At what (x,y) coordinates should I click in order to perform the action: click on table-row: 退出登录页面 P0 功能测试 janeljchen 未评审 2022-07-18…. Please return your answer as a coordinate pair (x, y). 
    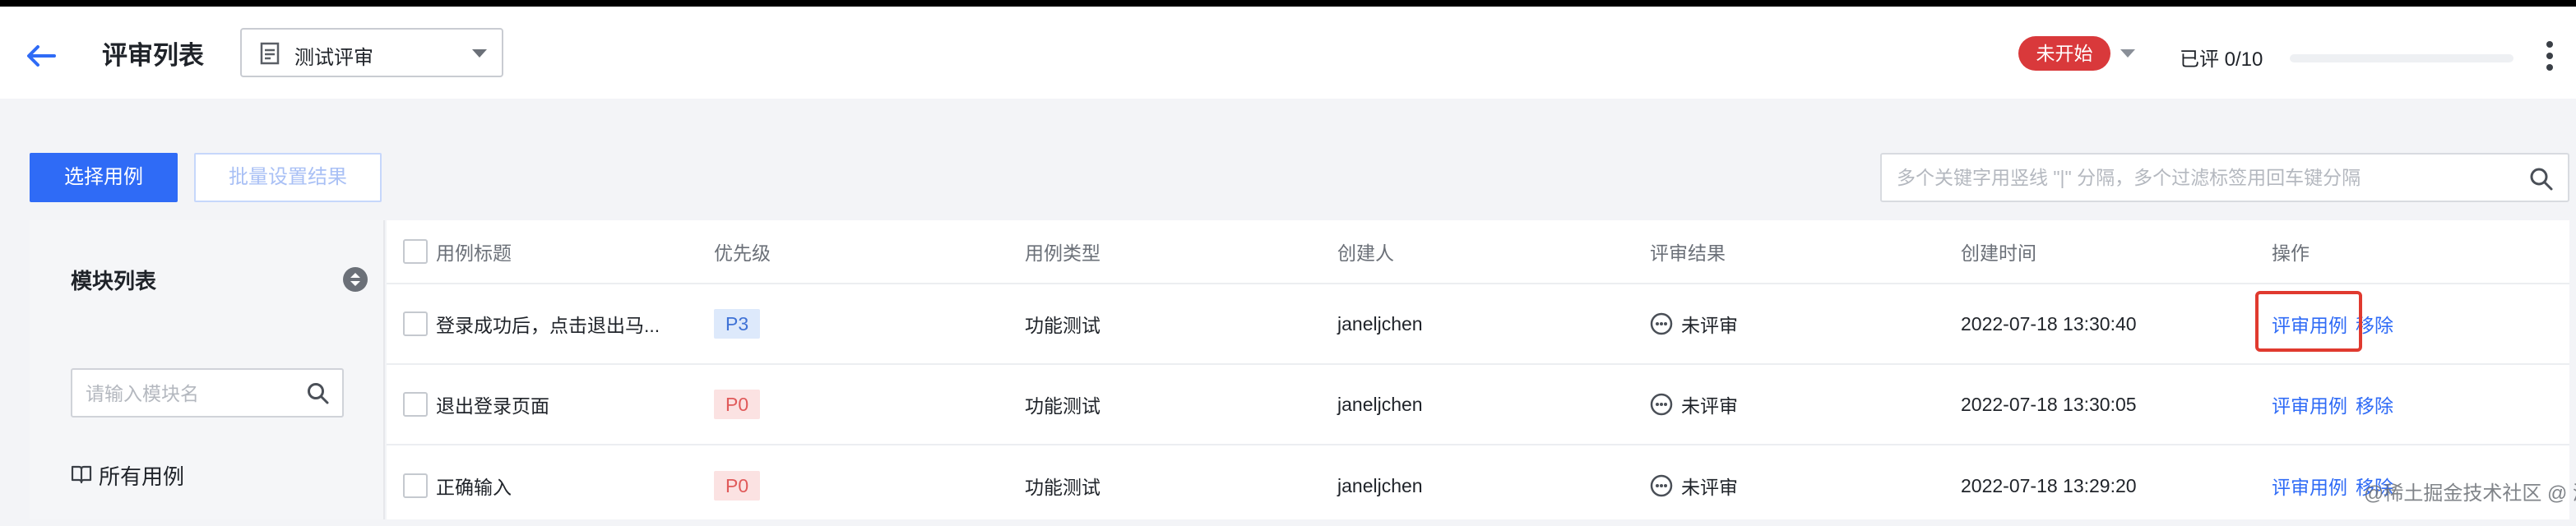
    Looking at the image, I should click on (1478, 405).